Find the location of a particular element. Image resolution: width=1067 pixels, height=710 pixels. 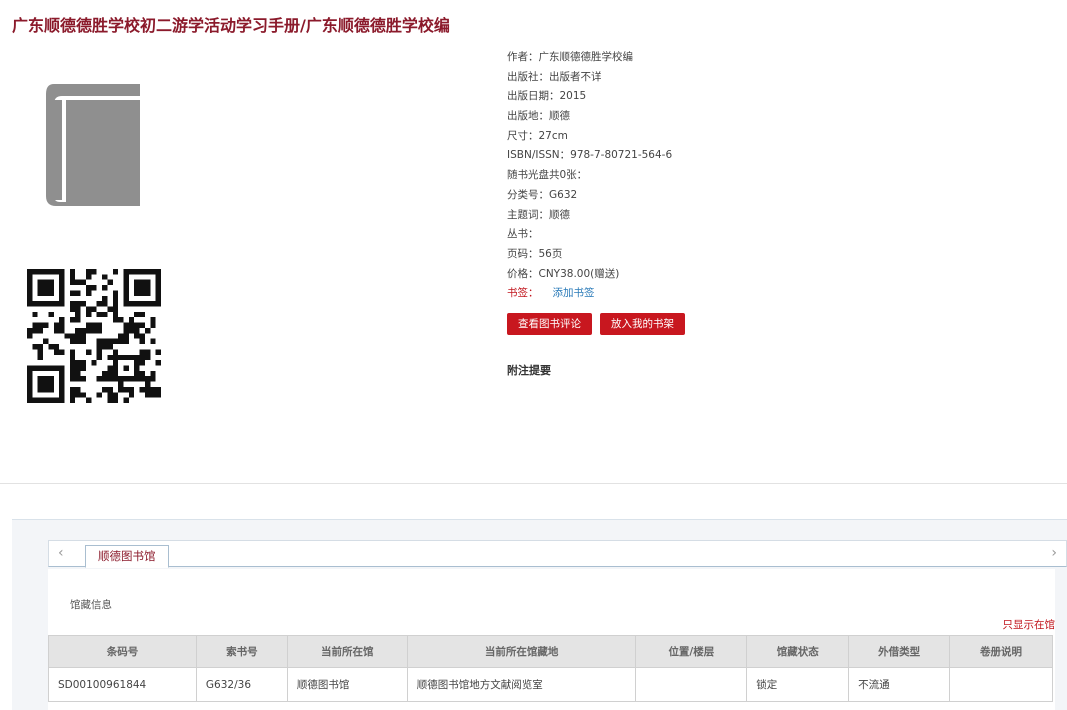

call-number-cell: G632/36 is located at coordinates (241, 684).